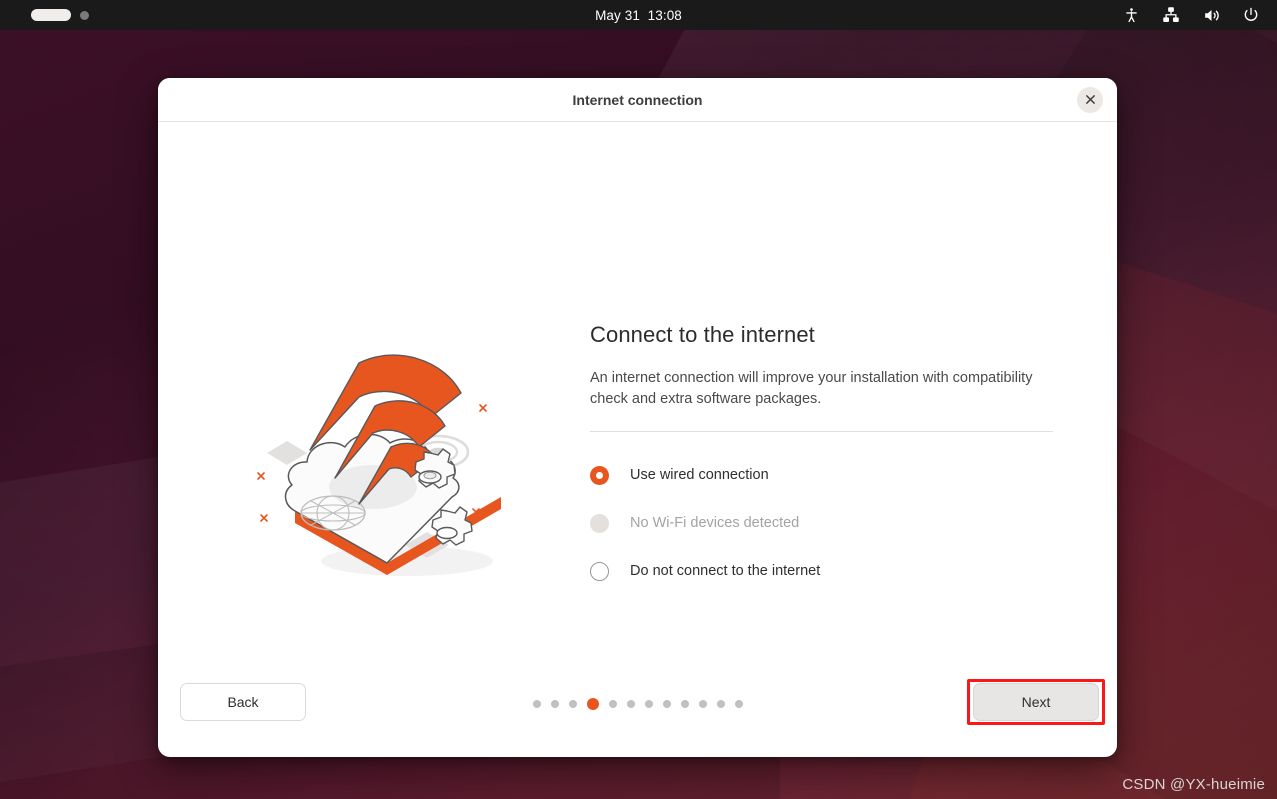  What do you see at coordinates (822, 475) in the screenshot?
I see `option-use-wired-connection: Use wired connection` at bounding box center [822, 475].